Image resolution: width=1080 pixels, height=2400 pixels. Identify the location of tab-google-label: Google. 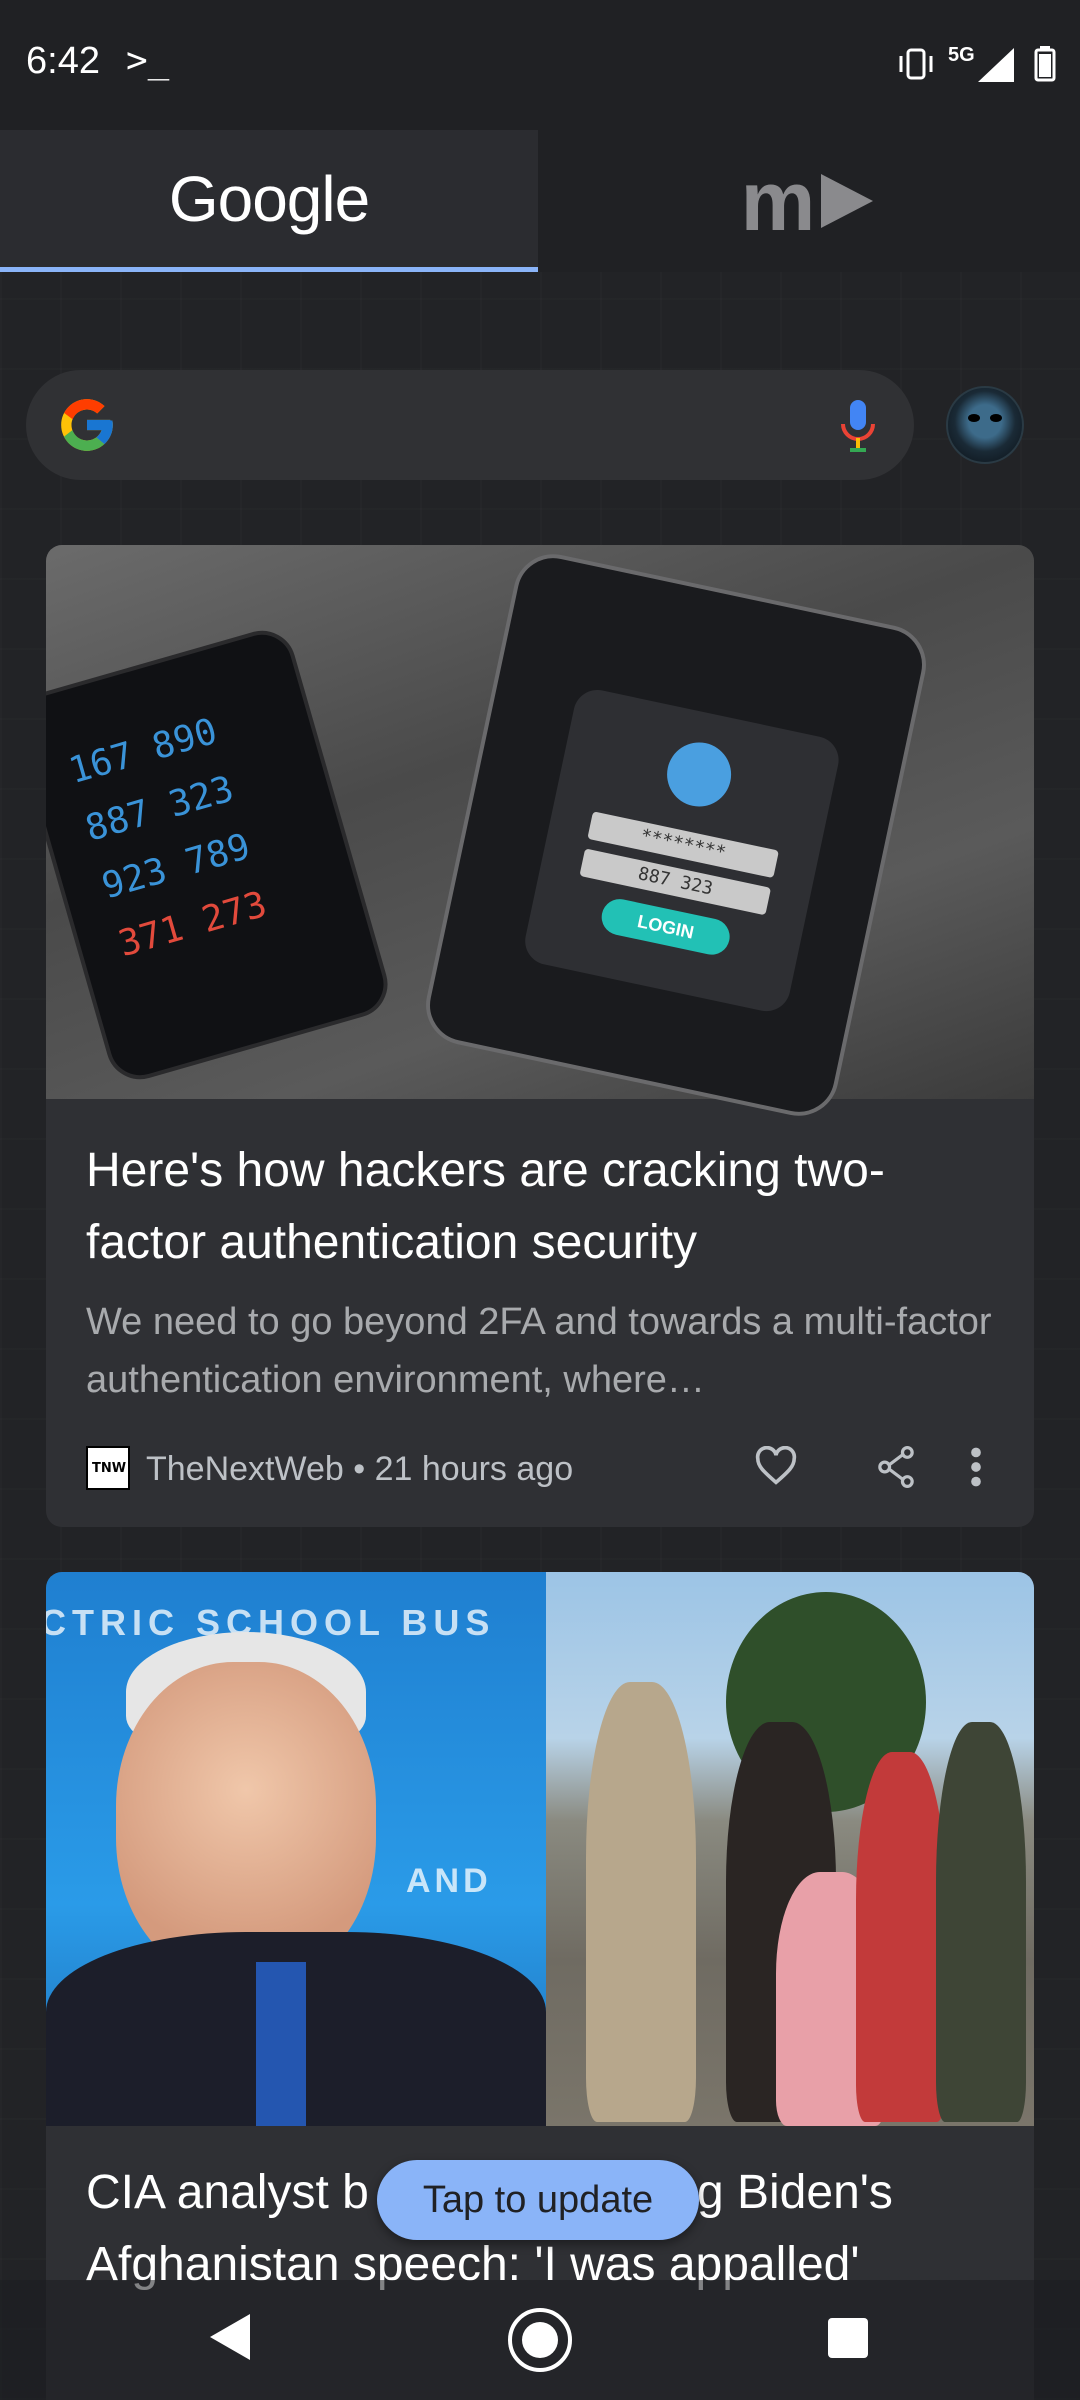
(269, 198).